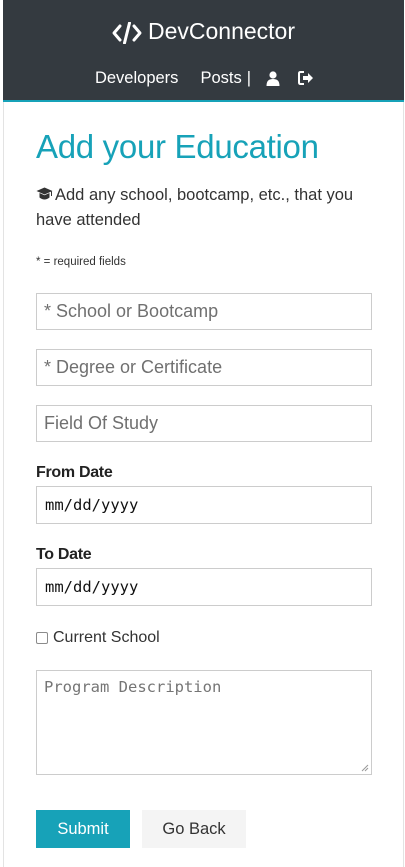  I want to click on from-date-label: From Date, so click(74, 472).